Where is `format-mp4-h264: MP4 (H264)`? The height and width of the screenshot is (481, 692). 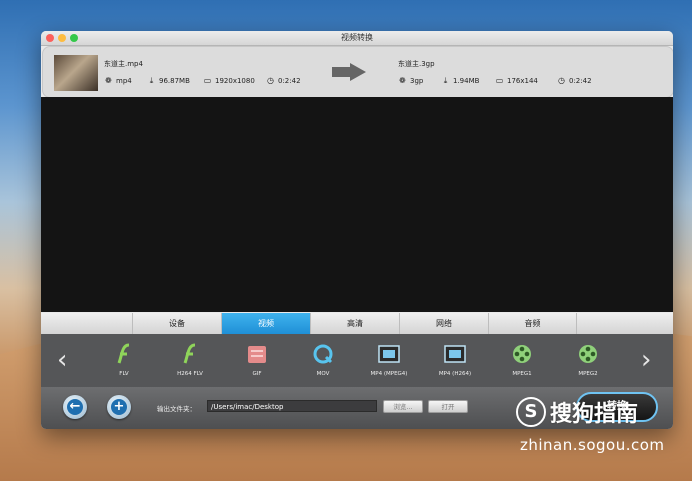
format-mp4-h264: MP4 (H264) is located at coordinates (455, 359).